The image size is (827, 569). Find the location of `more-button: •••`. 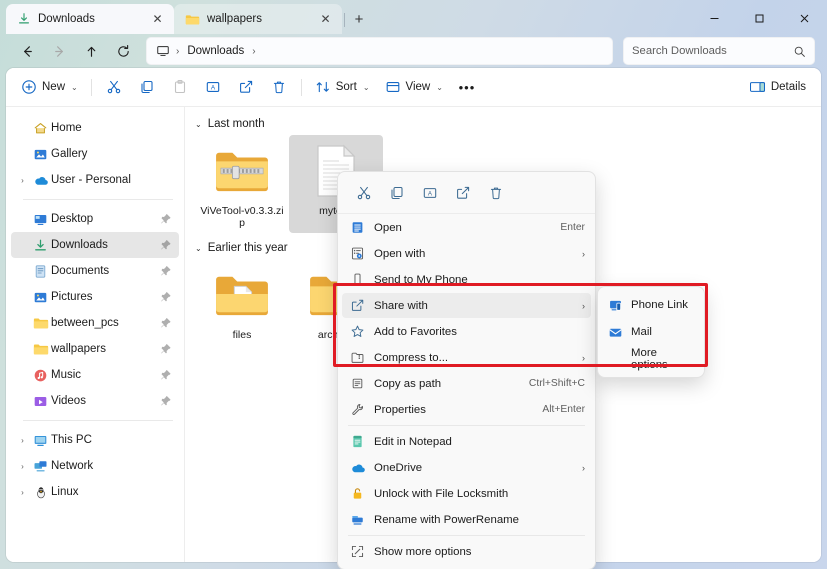

more-button: ••• is located at coordinates (467, 87).